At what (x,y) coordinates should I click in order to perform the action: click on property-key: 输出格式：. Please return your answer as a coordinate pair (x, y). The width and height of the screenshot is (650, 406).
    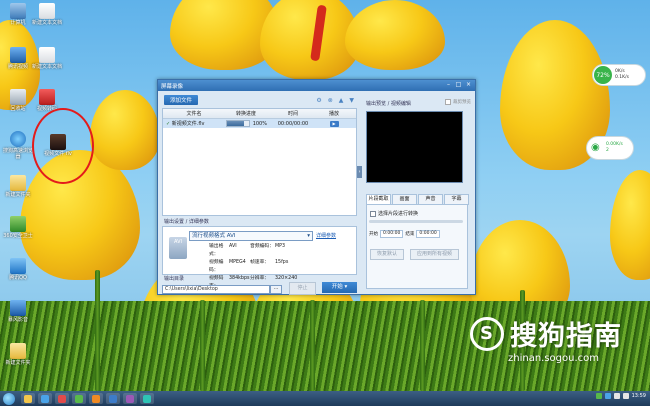
    Looking at the image, I should click on (216, 250).